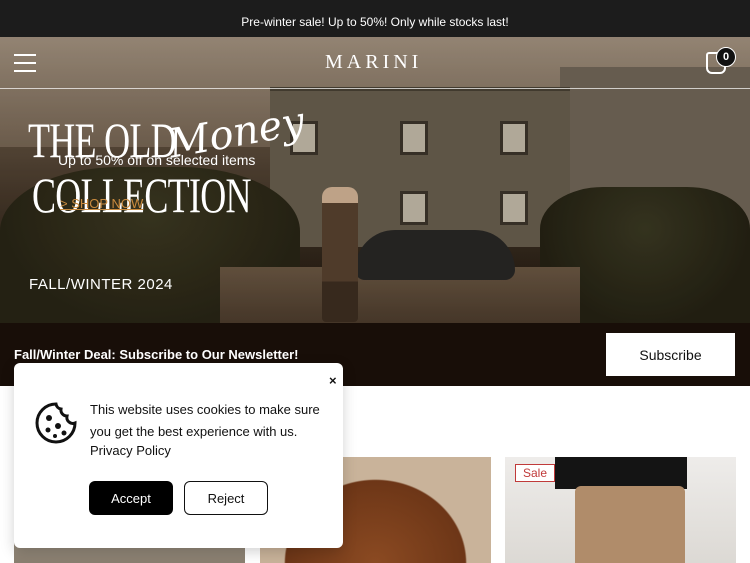 The width and height of the screenshot is (750, 563). What do you see at coordinates (131, 498) in the screenshot?
I see `accept-cookies-button: Accept` at bounding box center [131, 498].